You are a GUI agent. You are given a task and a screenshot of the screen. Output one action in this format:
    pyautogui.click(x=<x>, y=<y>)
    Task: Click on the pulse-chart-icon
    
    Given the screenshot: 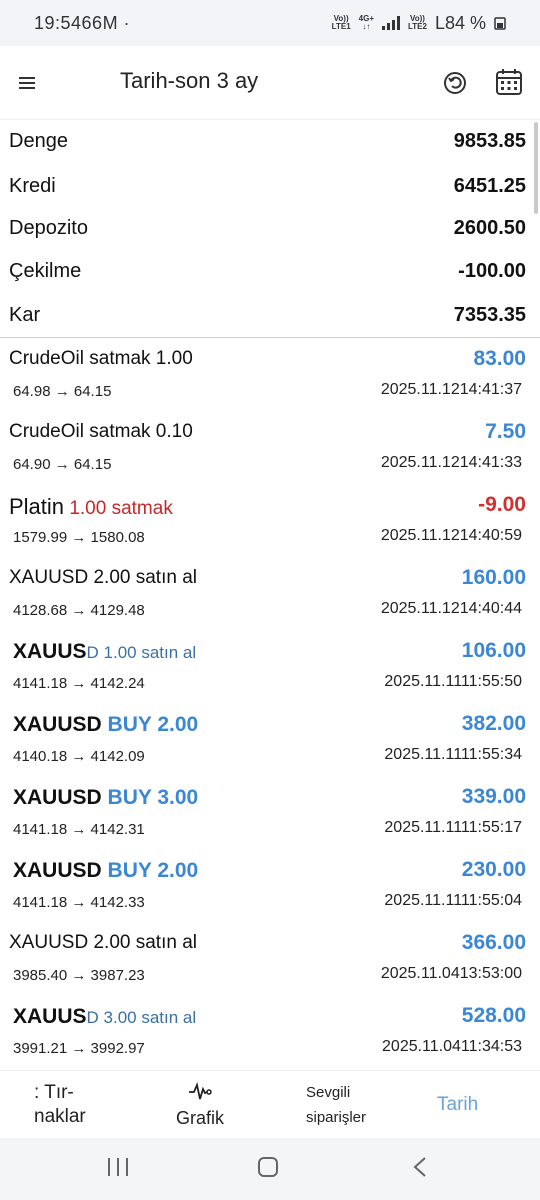 What is the action you would take?
    pyautogui.click(x=200, y=1090)
    